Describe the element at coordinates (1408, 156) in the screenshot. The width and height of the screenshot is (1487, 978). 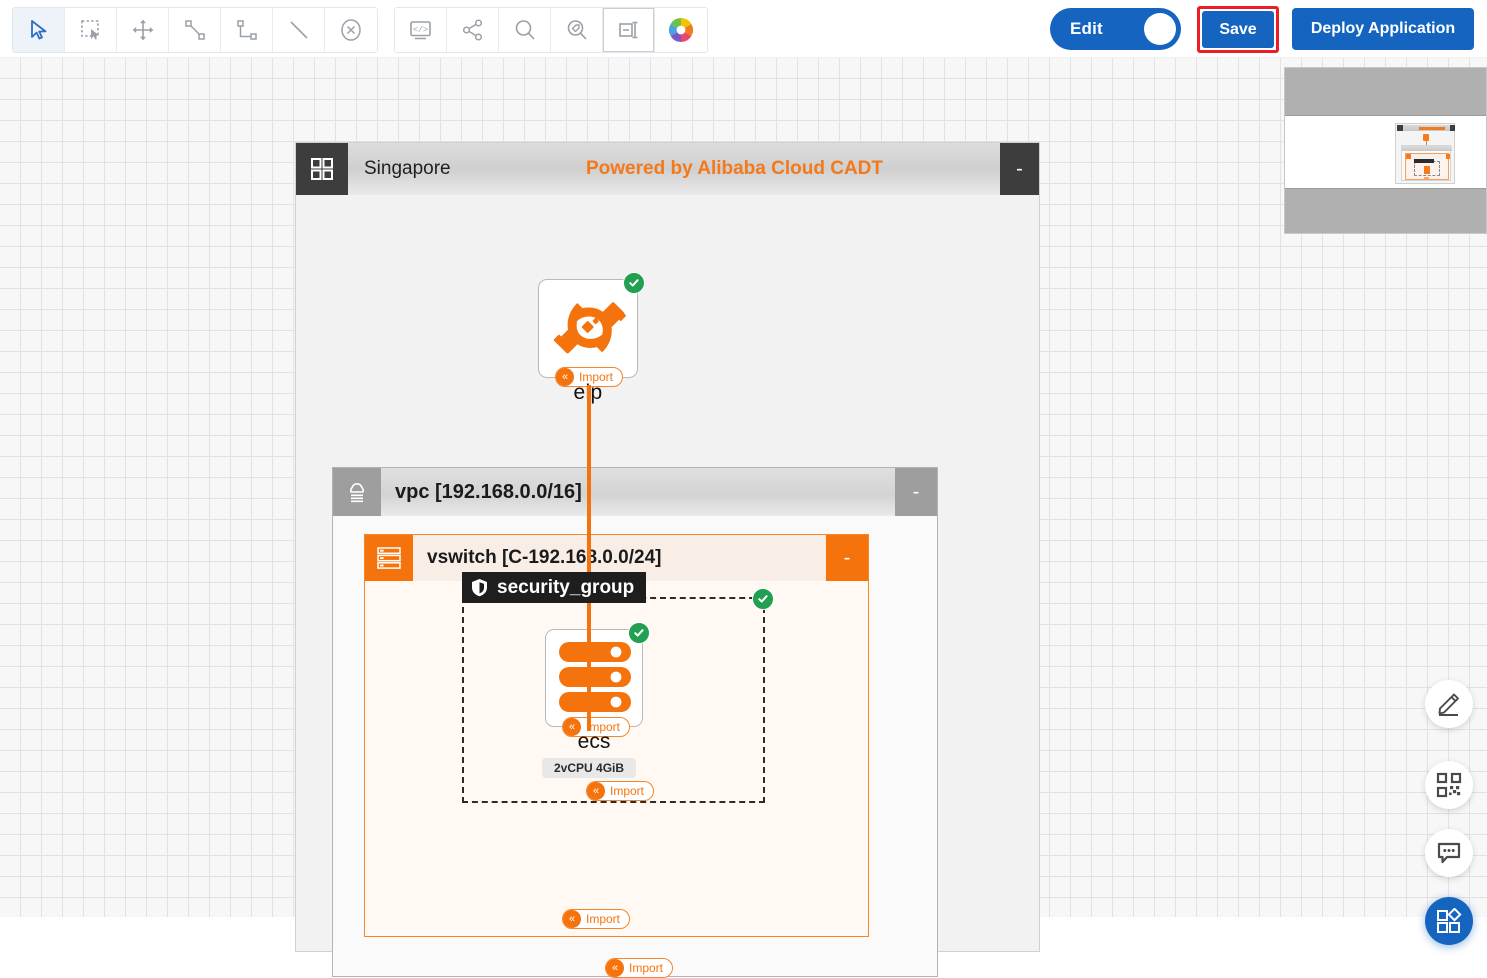
I see `minimap-vswitch-icon` at that location.